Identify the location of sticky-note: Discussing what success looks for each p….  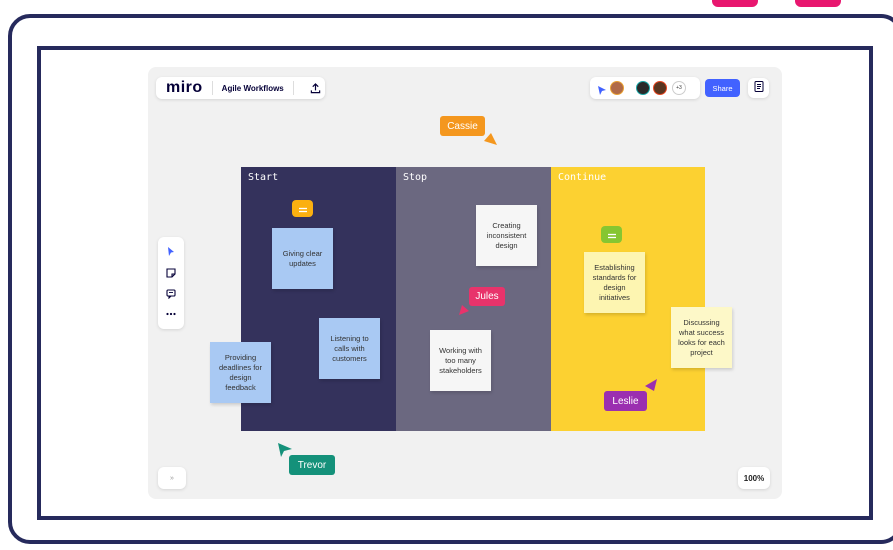
(701, 337).